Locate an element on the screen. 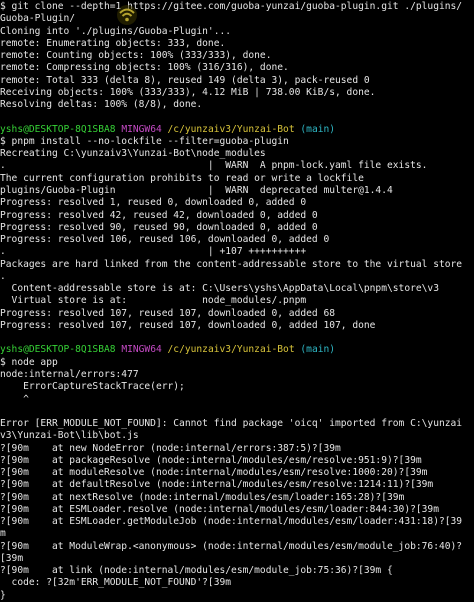 The height and width of the screenshot is (602, 474). terminal-text: . is located at coordinates (3, 276).